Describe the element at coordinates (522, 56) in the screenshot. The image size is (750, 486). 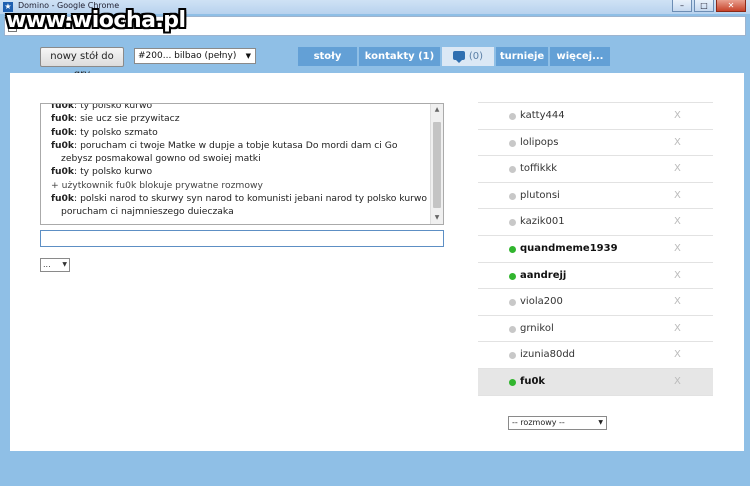
I see `tab-tournaments: turnieje` at that location.